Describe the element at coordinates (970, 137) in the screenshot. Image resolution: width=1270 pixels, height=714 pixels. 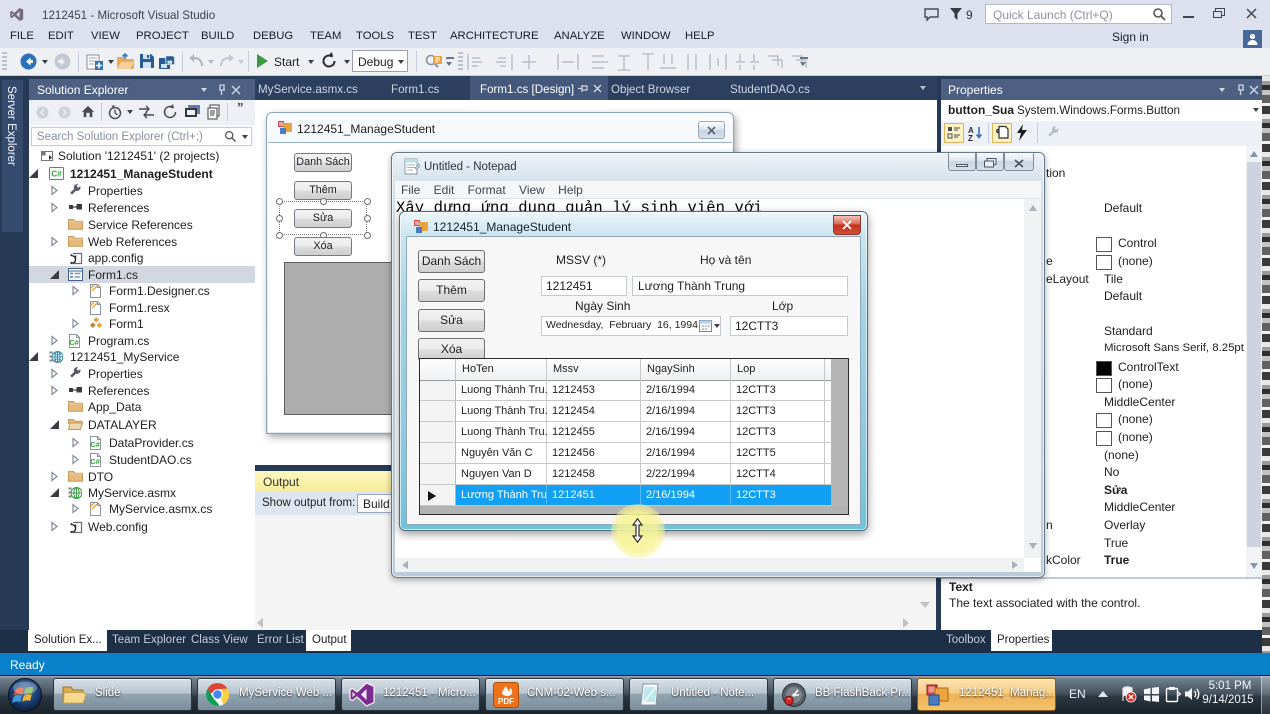
I see `svg-text: Z` at that location.